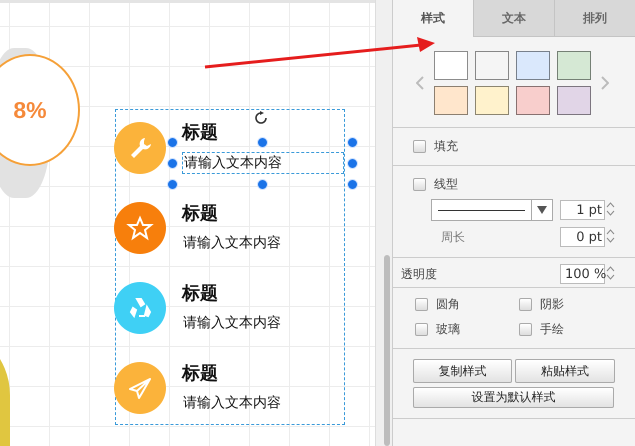  What do you see at coordinates (448, 304) in the screenshot?
I see `checkbox-label: 圆角` at bounding box center [448, 304].